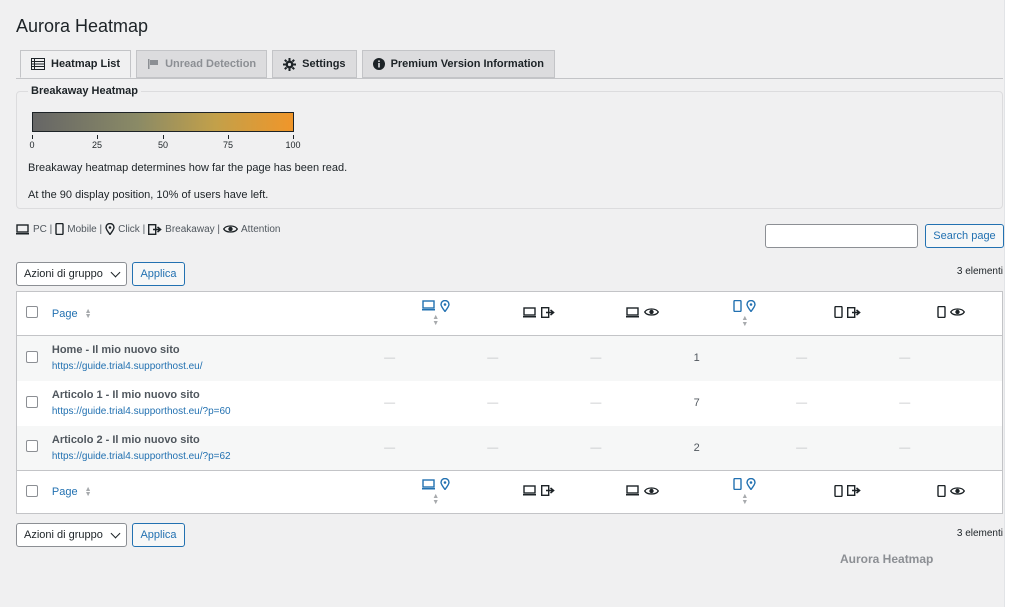 The image size is (1024, 607). Describe the element at coordinates (153, 64) in the screenshot. I see `flag-icon` at that location.